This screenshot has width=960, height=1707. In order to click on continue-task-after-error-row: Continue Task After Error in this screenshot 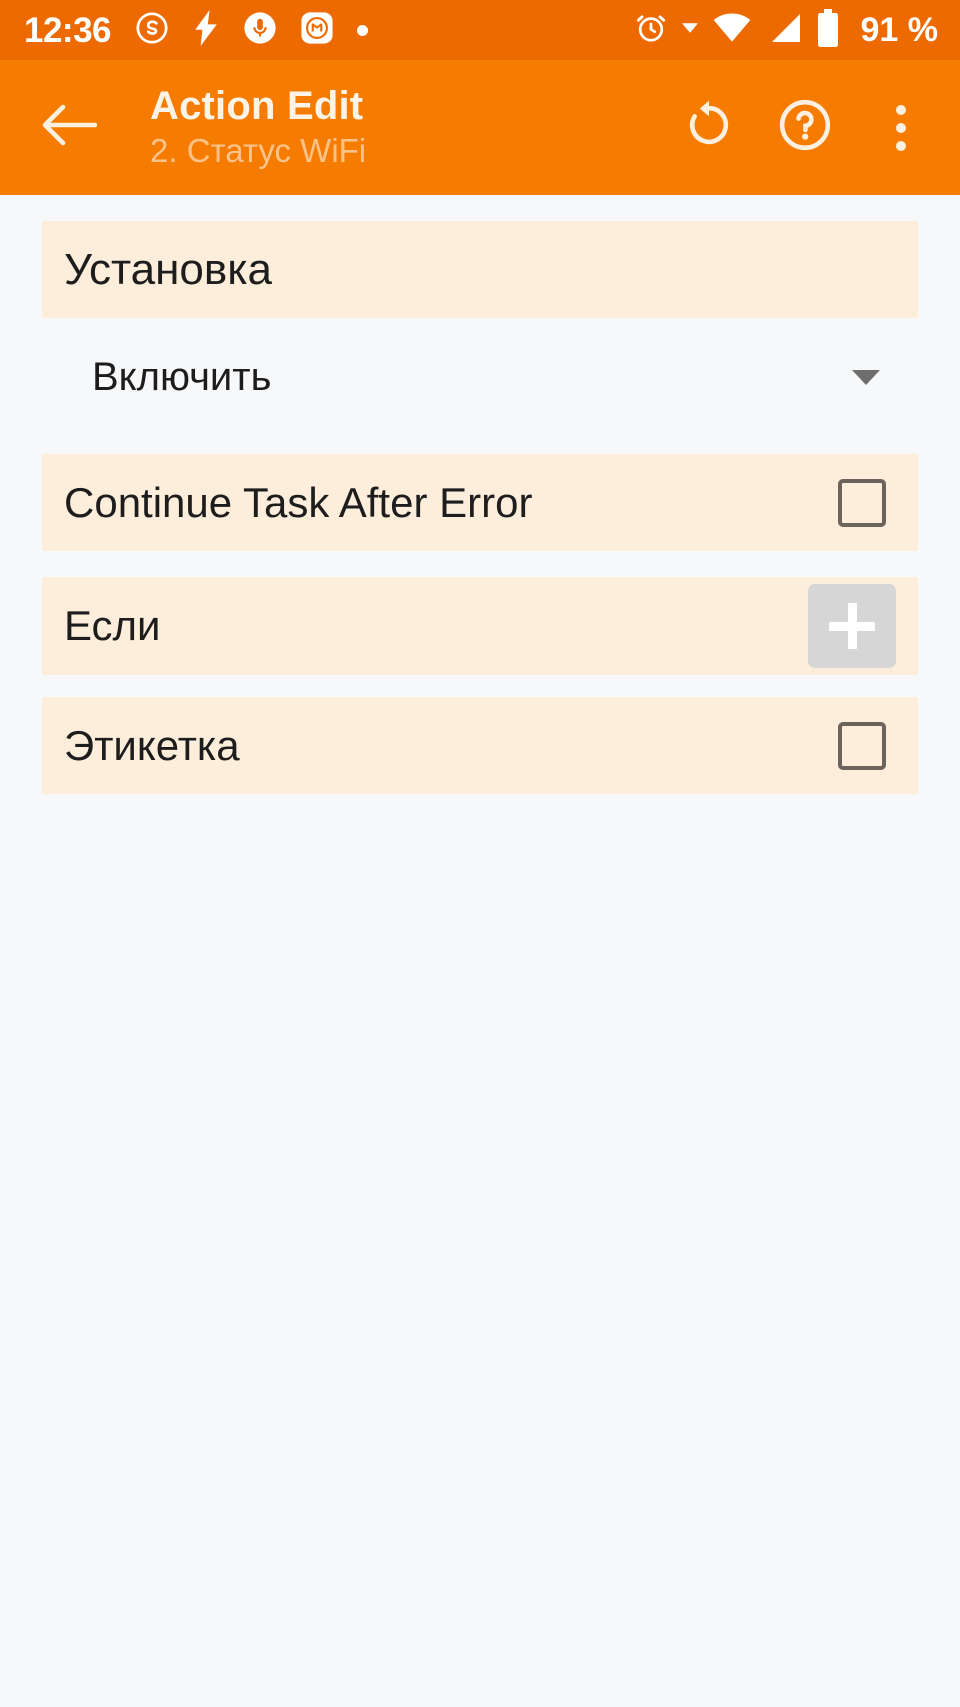, I will do `click(480, 502)`.